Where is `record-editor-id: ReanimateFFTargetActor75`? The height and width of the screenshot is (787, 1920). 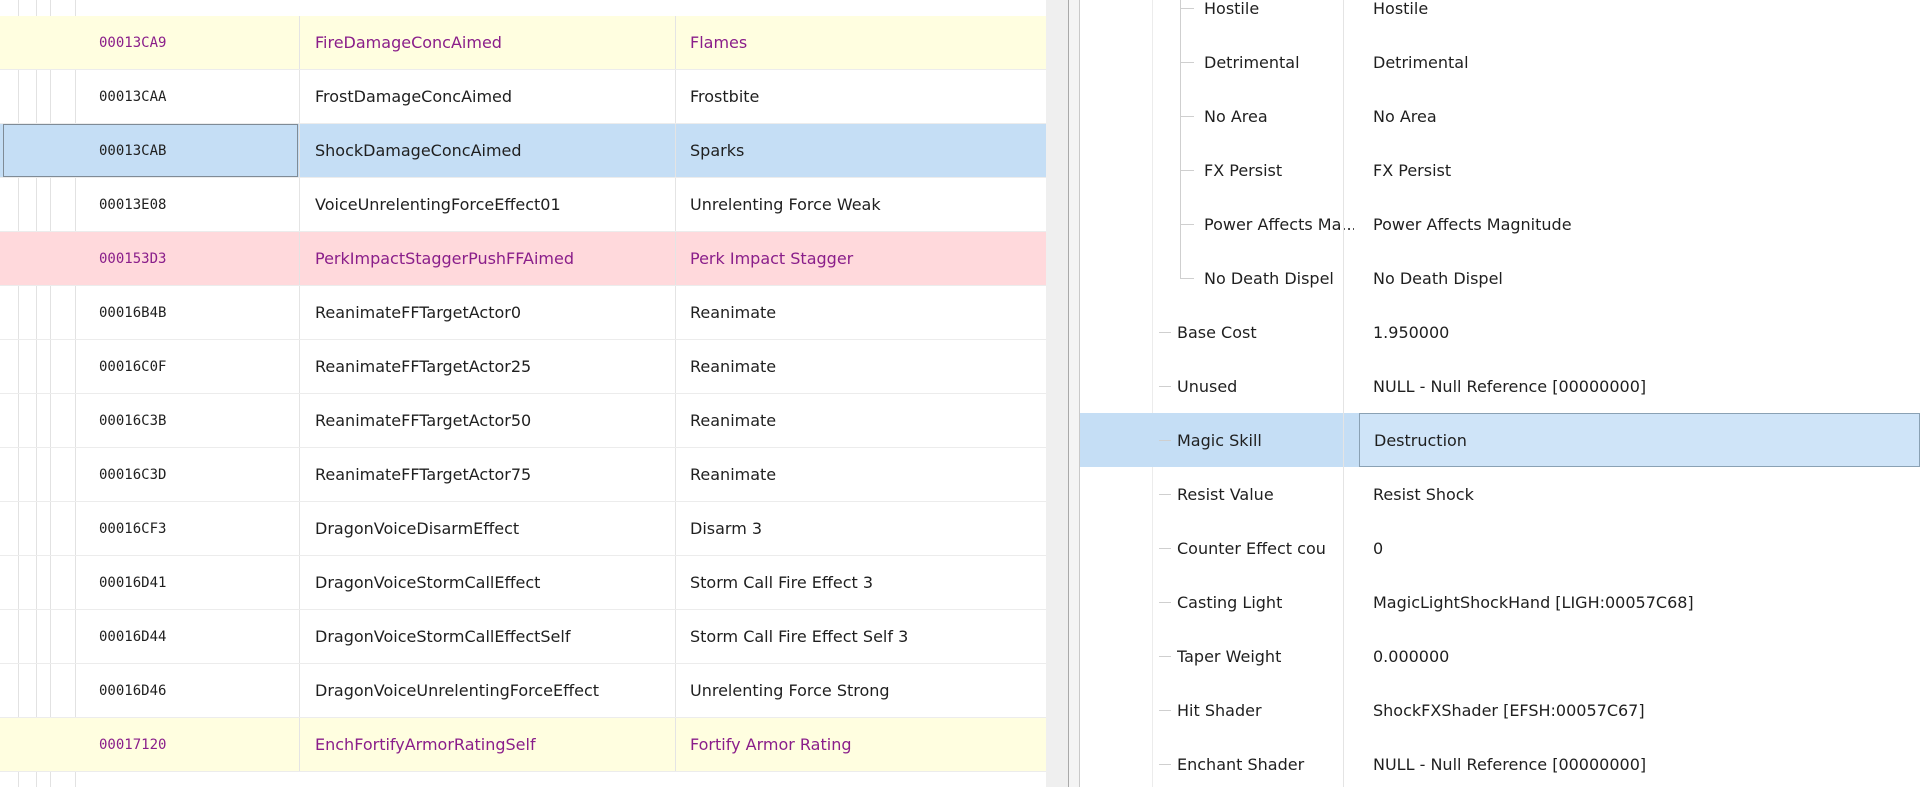
record-editor-id: ReanimateFFTargetActor75 is located at coordinates (423, 474).